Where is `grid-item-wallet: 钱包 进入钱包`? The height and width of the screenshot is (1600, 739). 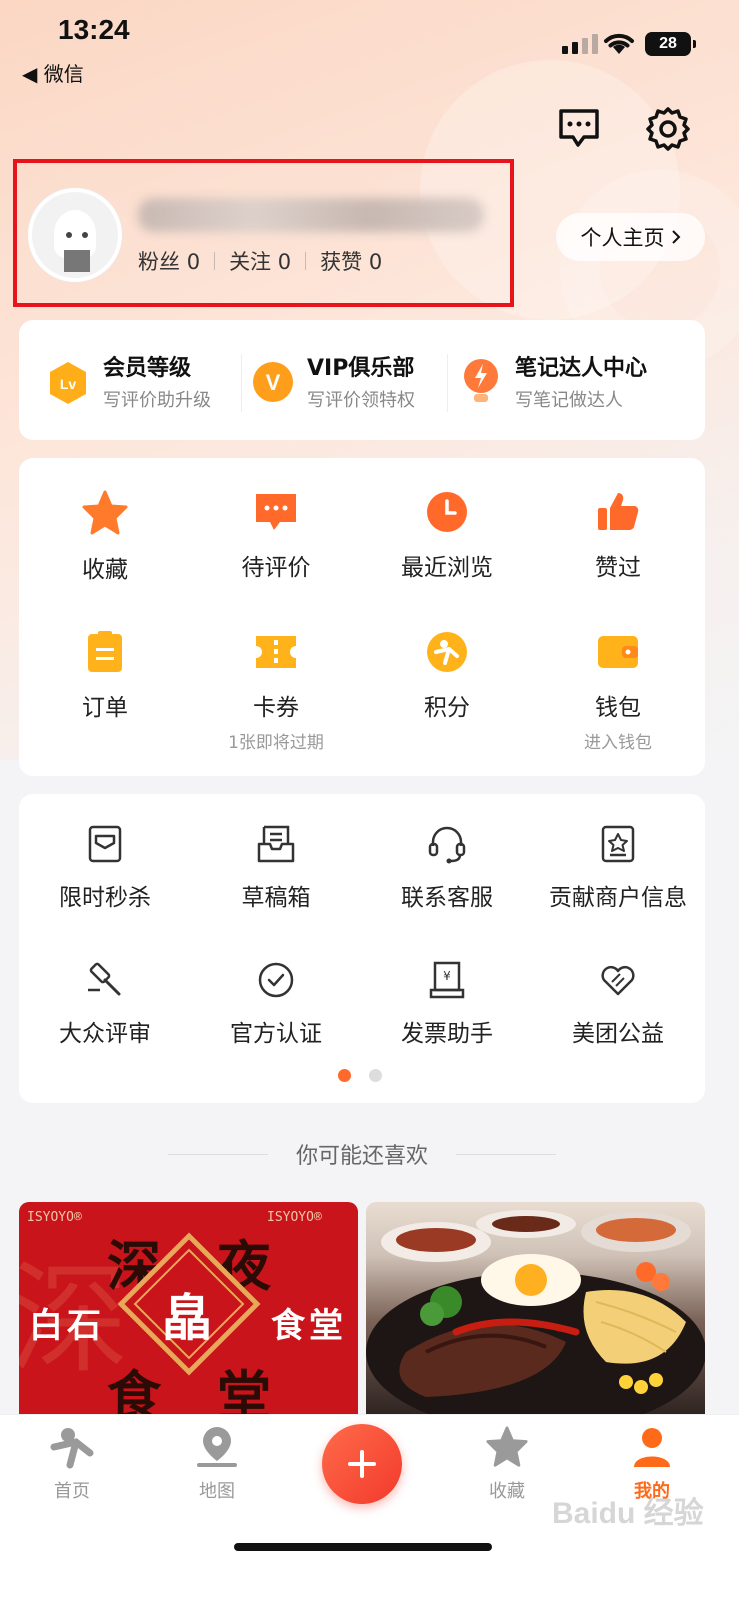 grid-item-wallet: 钱包 进入钱包 is located at coordinates (618, 691).